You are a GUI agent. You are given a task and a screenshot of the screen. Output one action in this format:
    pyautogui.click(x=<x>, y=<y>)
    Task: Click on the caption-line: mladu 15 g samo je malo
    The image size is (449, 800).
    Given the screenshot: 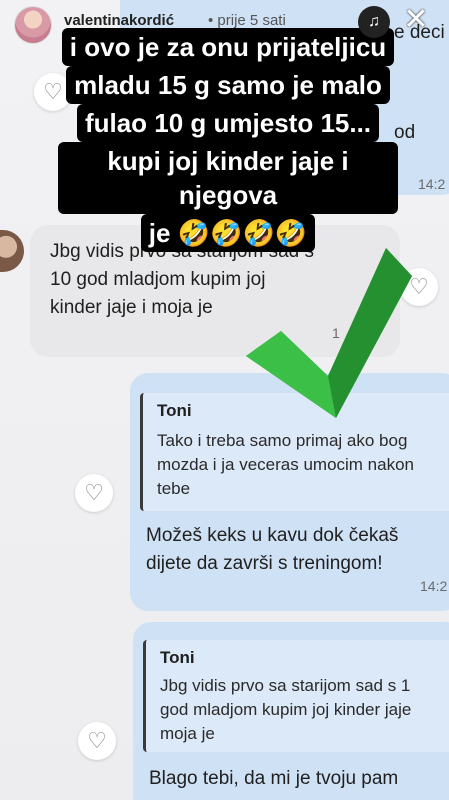 What is the action you would take?
    pyautogui.click(x=228, y=85)
    